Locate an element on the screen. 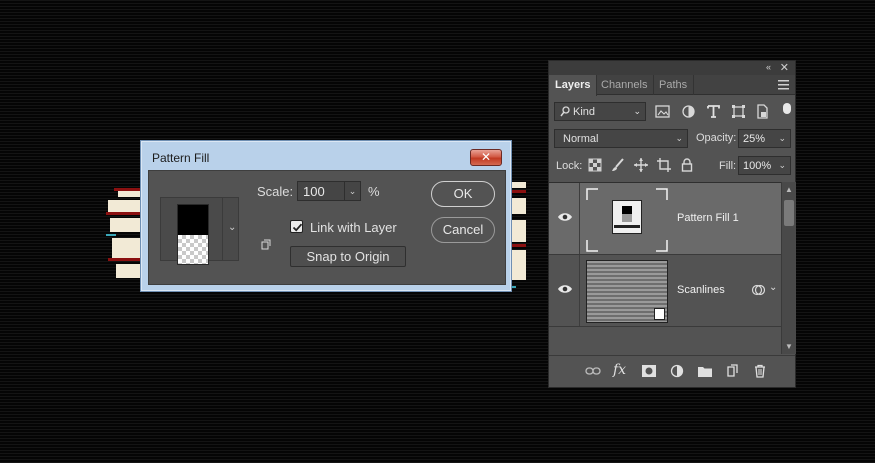 This screenshot has width=875, height=463. adjustment-layer-icon is located at coordinates (677, 371).